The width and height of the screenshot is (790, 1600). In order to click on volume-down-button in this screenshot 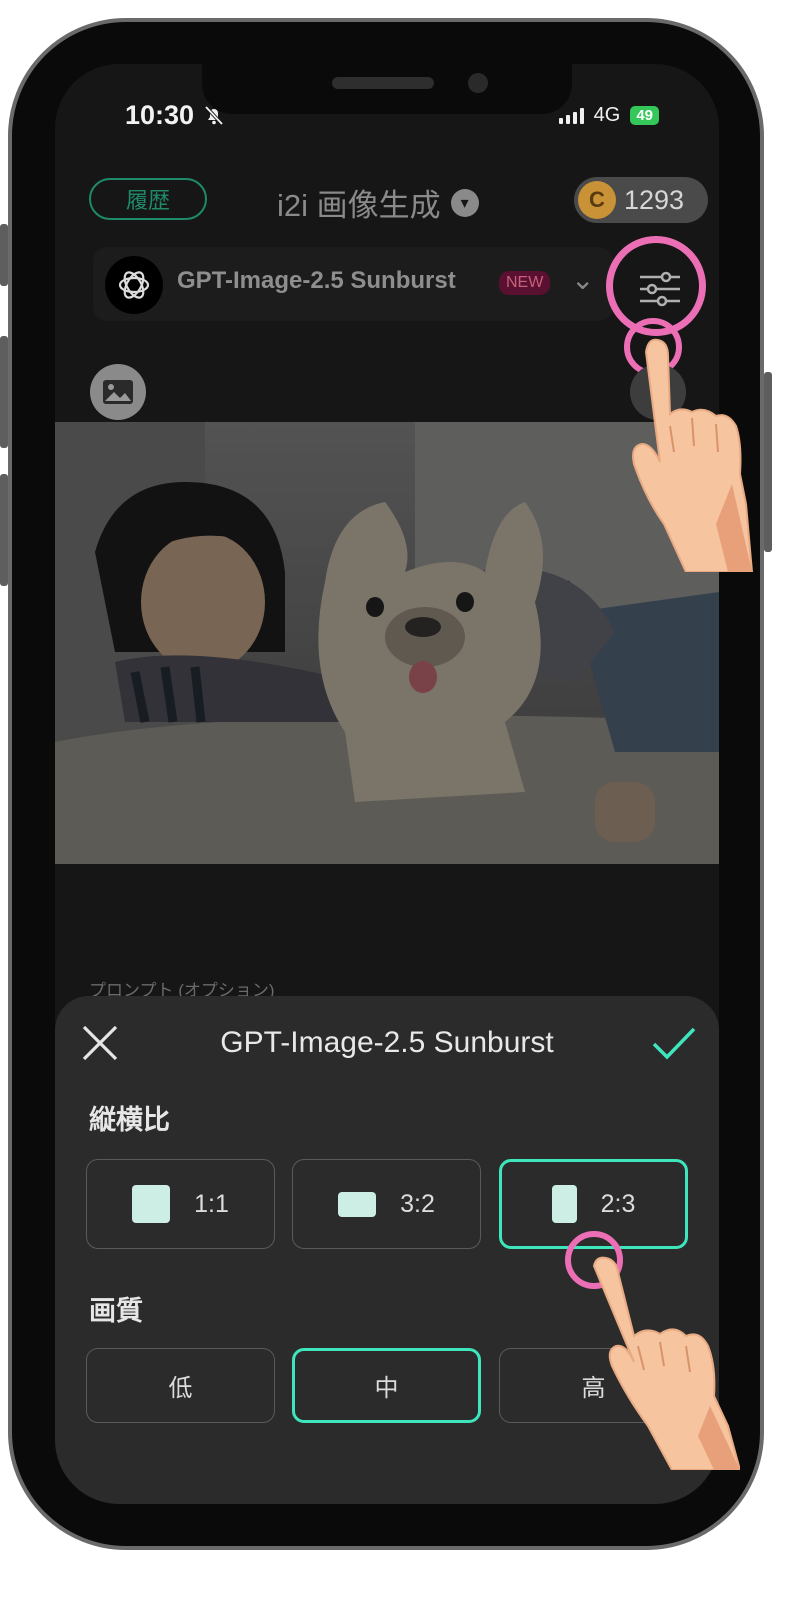, I will do `click(4, 530)`.